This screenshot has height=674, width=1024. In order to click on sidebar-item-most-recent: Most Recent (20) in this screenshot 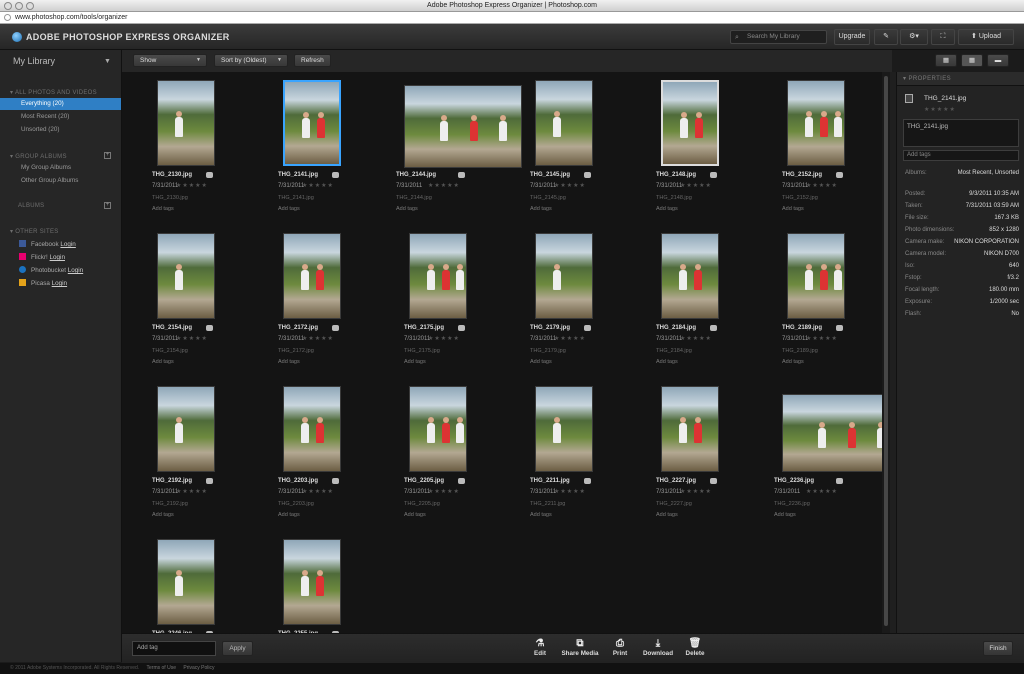, I will do `click(60, 117)`.